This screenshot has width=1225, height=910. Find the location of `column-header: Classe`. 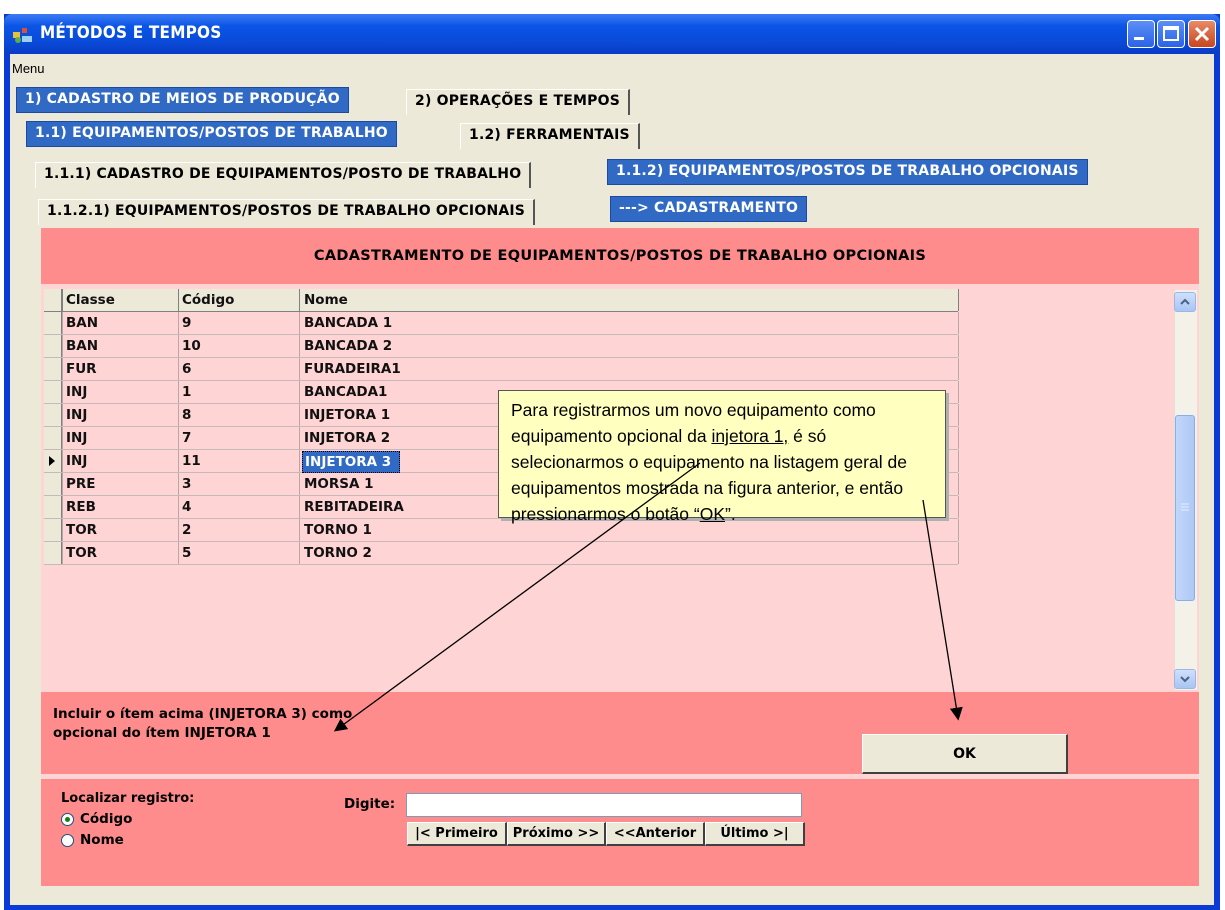

column-header: Classe is located at coordinates (90, 300).